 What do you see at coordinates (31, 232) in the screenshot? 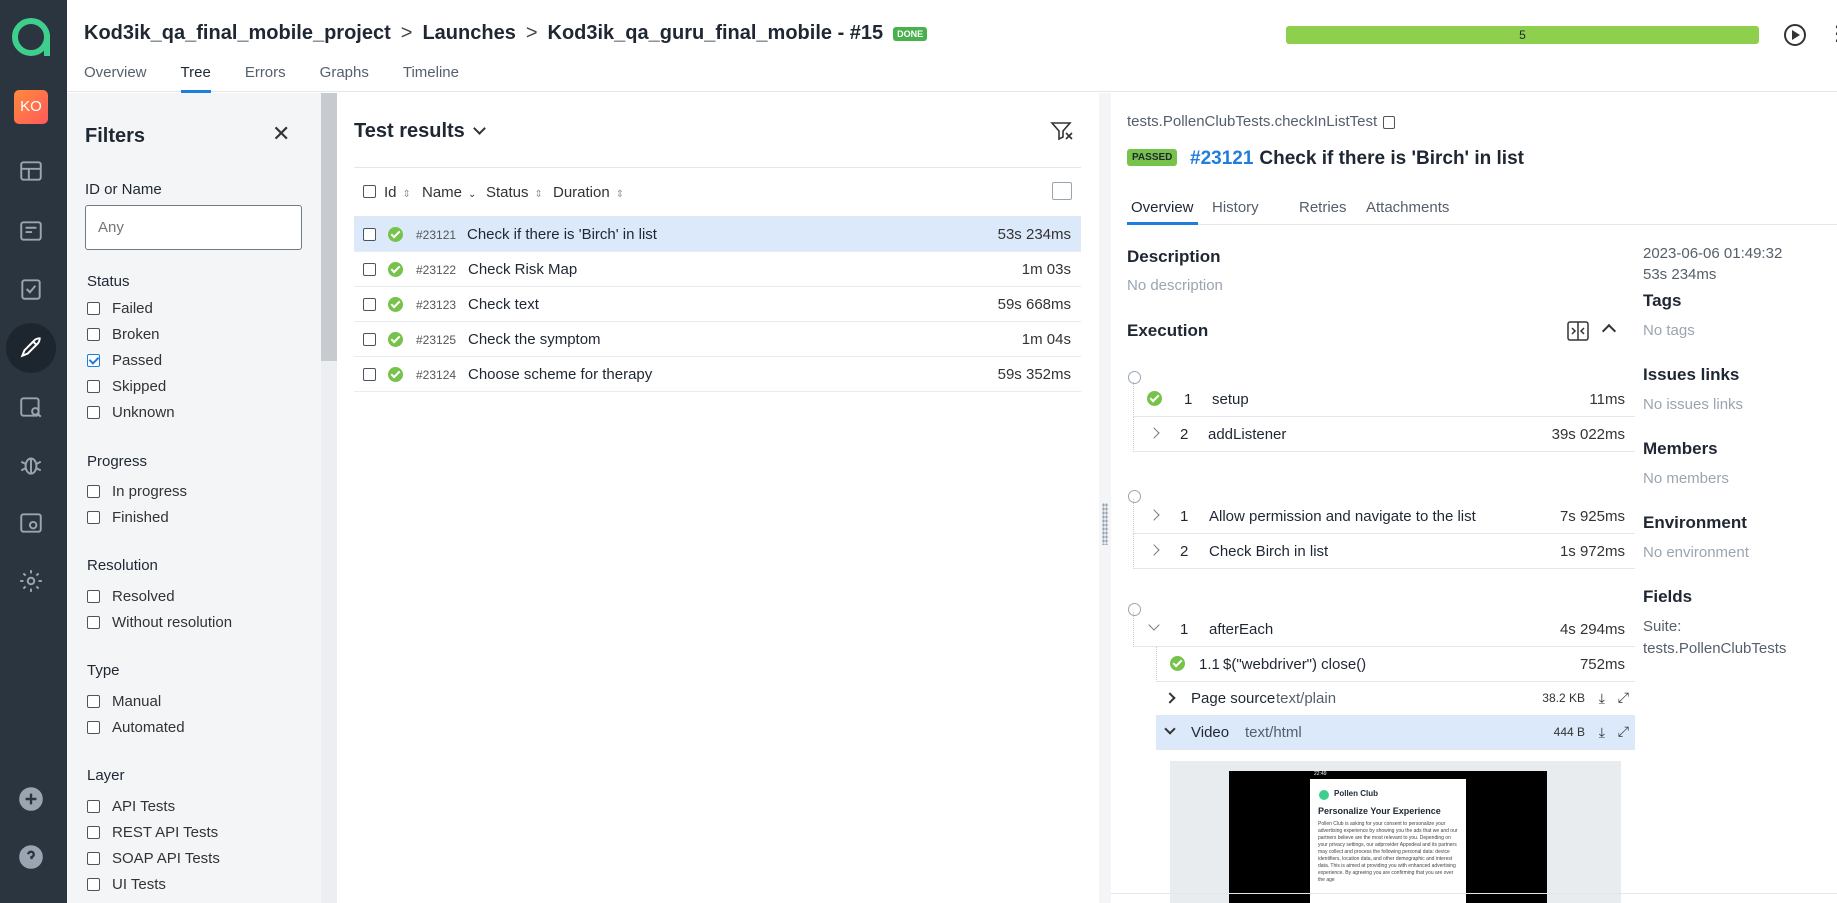
I see `test-cases-icon` at bounding box center [31, 232].